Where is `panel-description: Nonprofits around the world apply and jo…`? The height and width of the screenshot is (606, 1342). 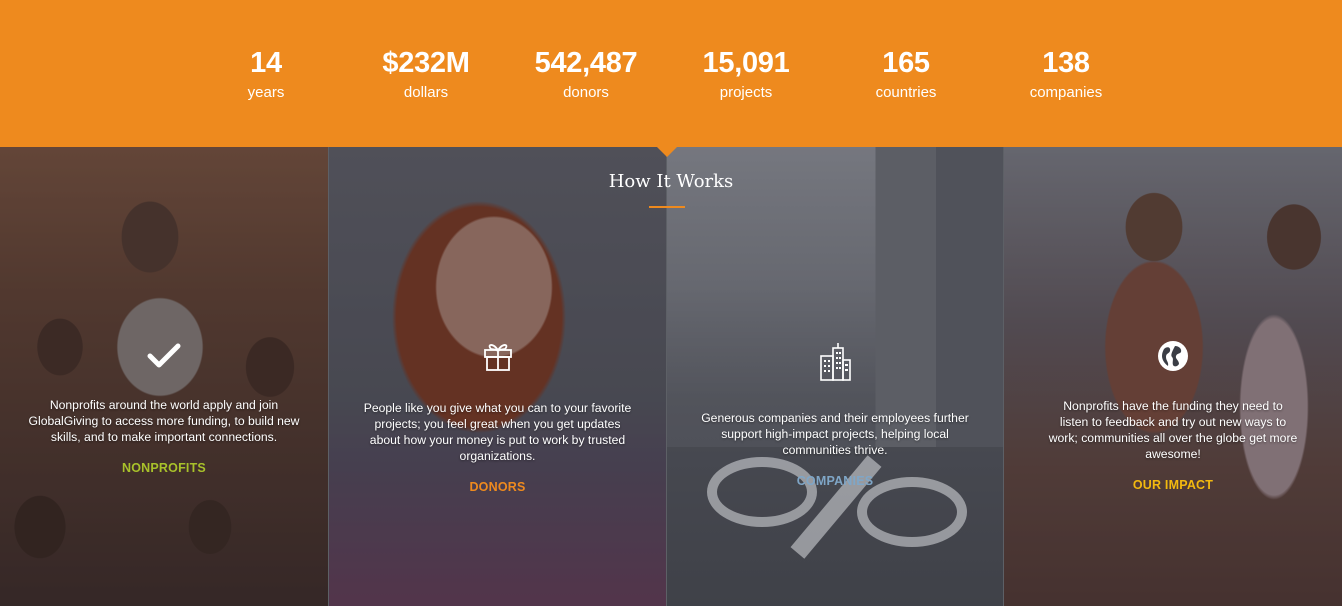 panel-description: Nonprofits around the world apply and jo… is located at coordinates (164, 421).